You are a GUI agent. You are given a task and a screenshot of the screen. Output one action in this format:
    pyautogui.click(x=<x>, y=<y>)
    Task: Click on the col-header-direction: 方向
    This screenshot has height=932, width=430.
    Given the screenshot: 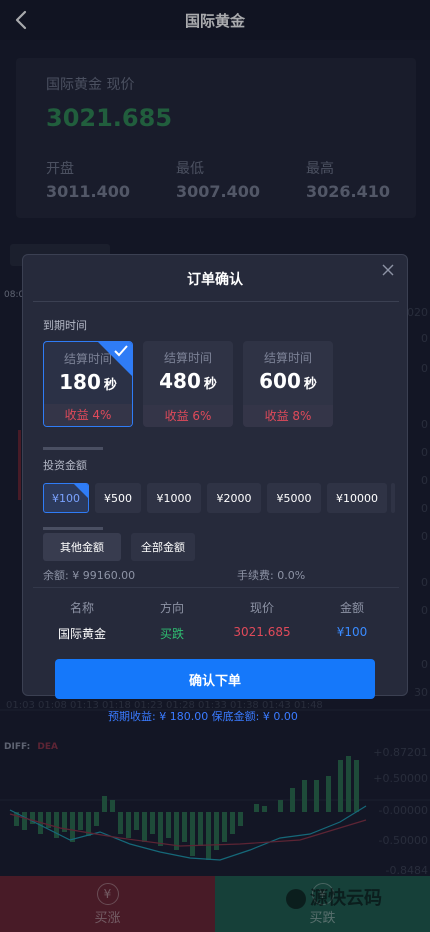 What is the action you would take?
    pyautogui.click(x=171, y=608)
    